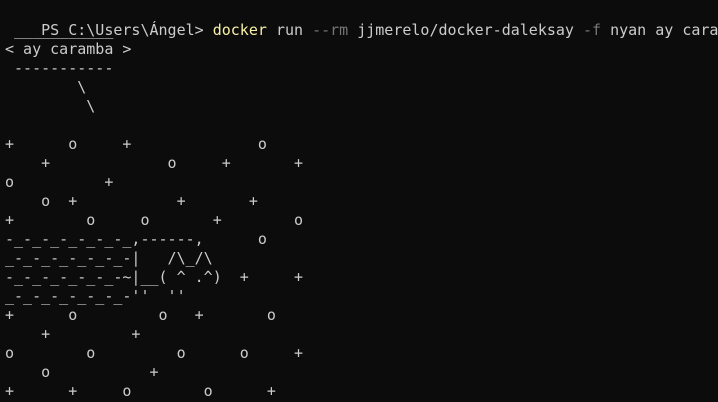 Image resolution: width=718 pixels, height=402 pixels. I want to click on command-subcommand: run, so click(289, 30).